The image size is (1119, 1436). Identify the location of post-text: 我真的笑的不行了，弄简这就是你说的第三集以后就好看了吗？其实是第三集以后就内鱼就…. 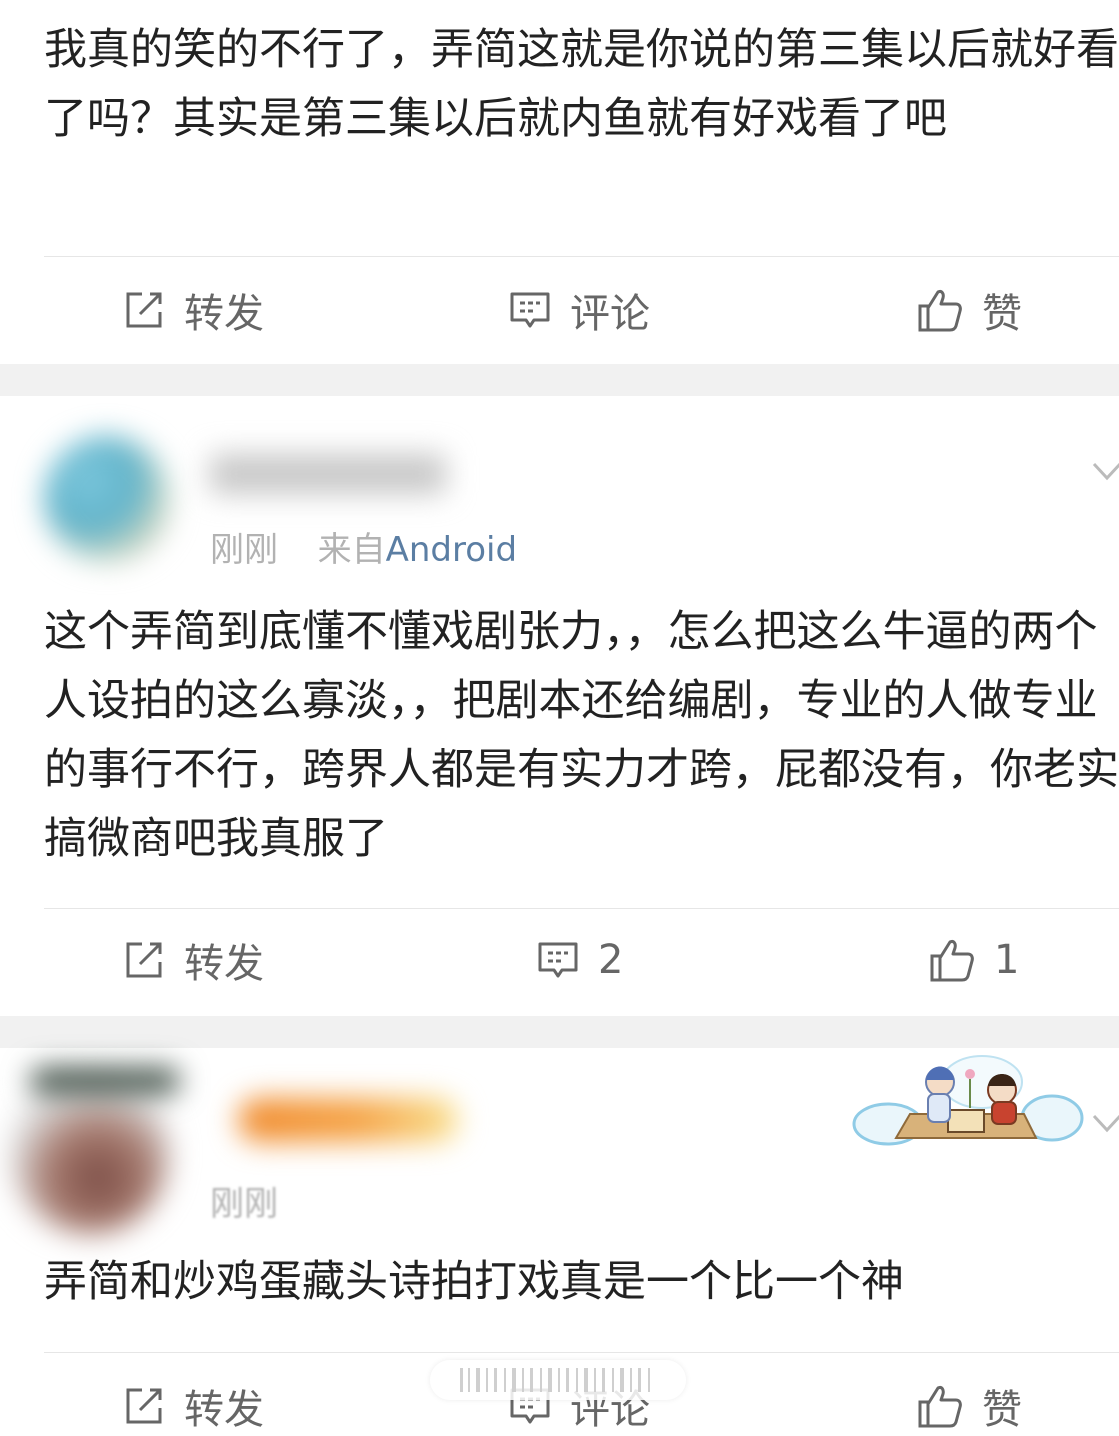
(581, 84).